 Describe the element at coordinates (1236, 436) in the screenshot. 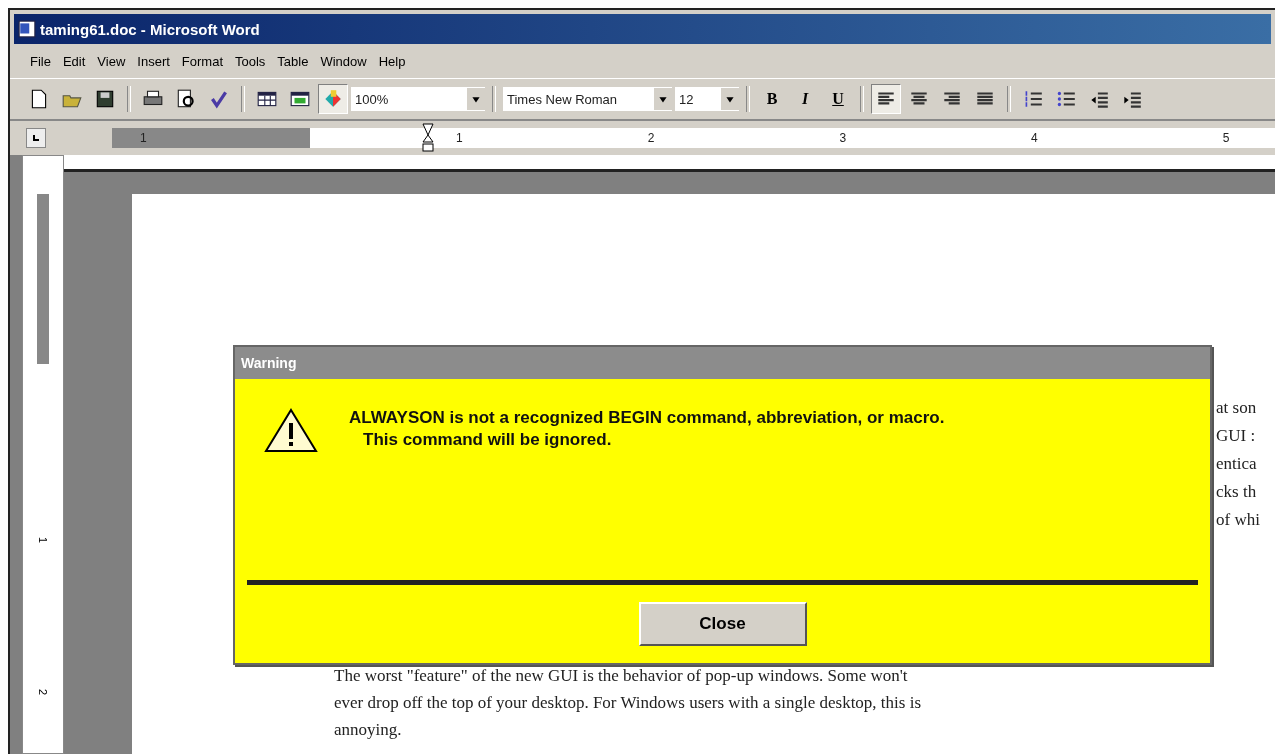

I see `document-text-line: GUI :` at that location.